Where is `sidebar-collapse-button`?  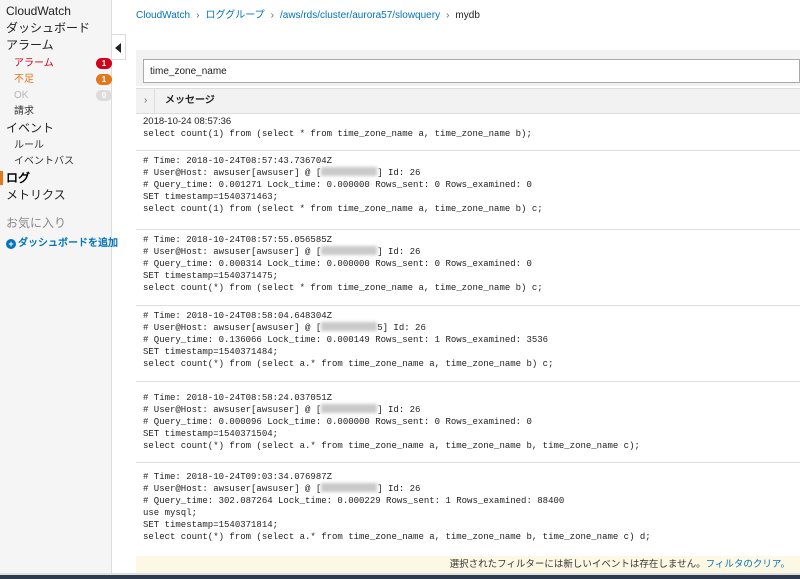 sidebar-collapse-button is located at coordinates (119, 47).